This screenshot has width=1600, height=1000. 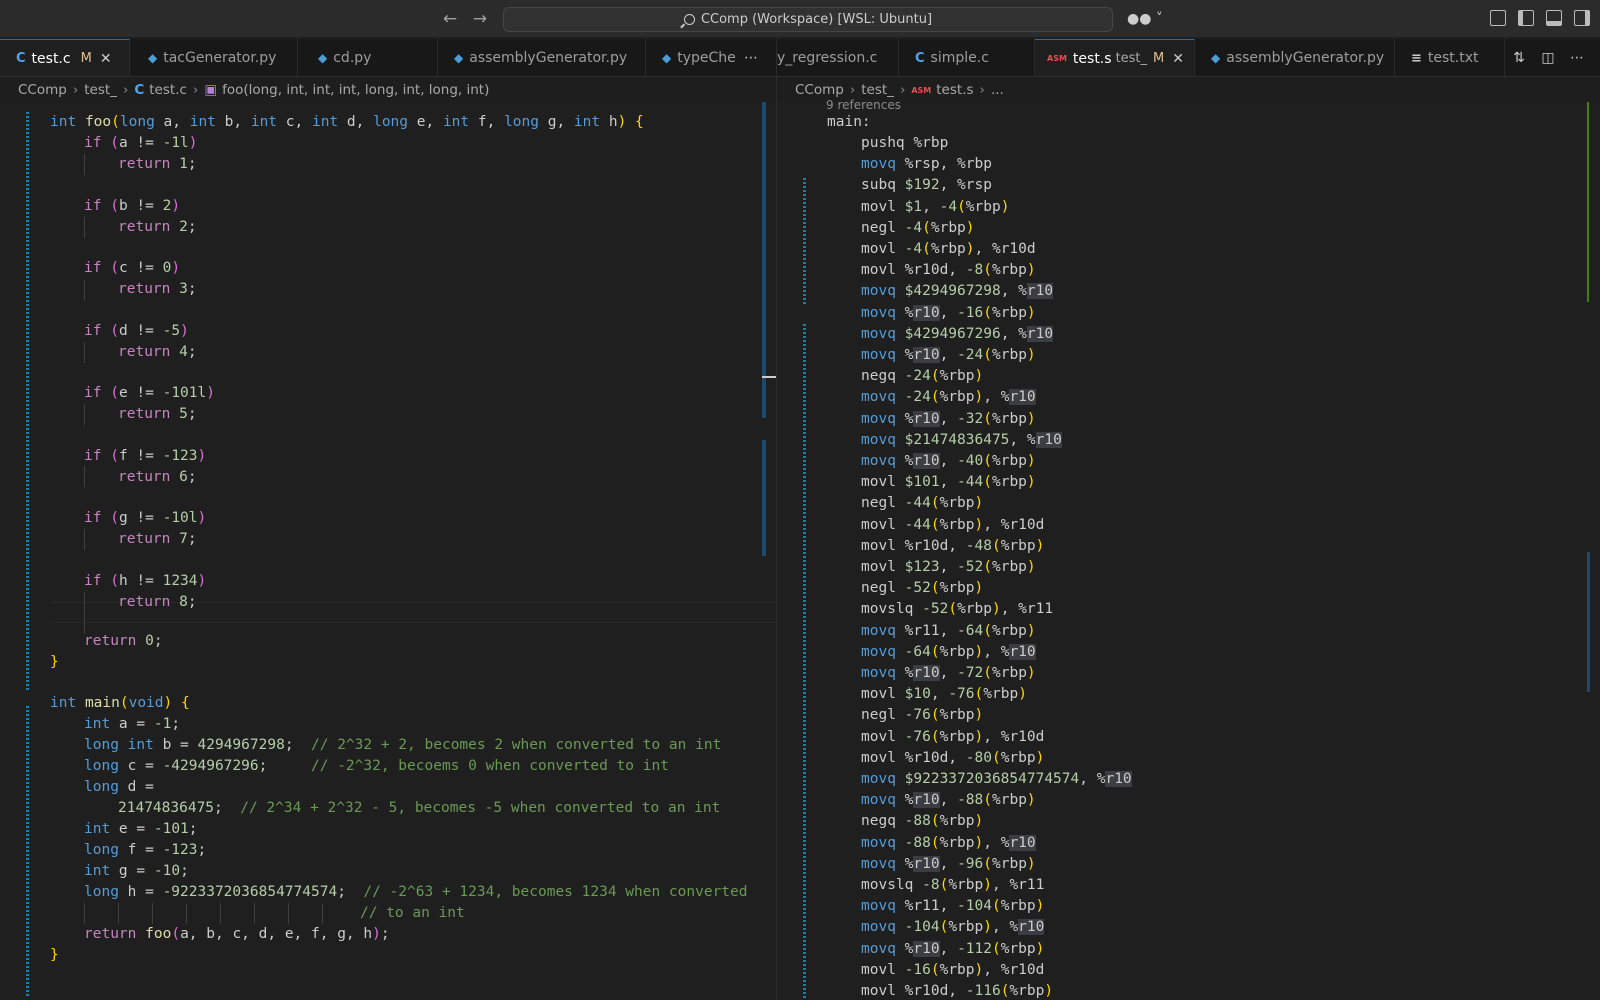 What do you see at coordinates (948, 651) in the screenshot?
I see `asm-line: movq -64(%rbp), %r10` at bounding box center [948, 651].